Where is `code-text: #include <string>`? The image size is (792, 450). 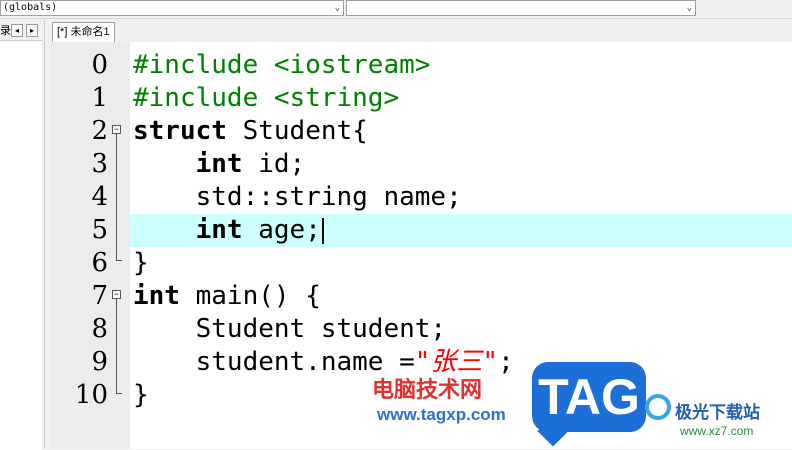
code-text: #include <string> is located at coordinates (266, 98).